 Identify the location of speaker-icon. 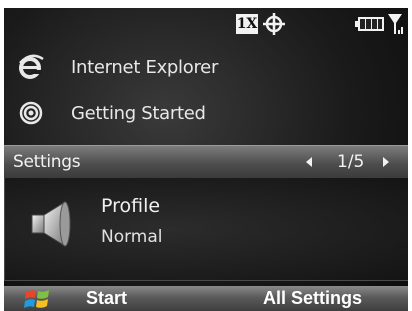
(51, 224).